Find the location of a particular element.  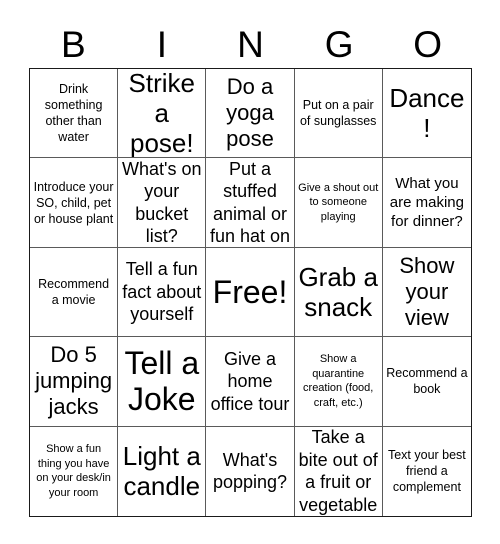

bingo-cell: Do 5 jumping jacks is located at coordinates (74, 382).